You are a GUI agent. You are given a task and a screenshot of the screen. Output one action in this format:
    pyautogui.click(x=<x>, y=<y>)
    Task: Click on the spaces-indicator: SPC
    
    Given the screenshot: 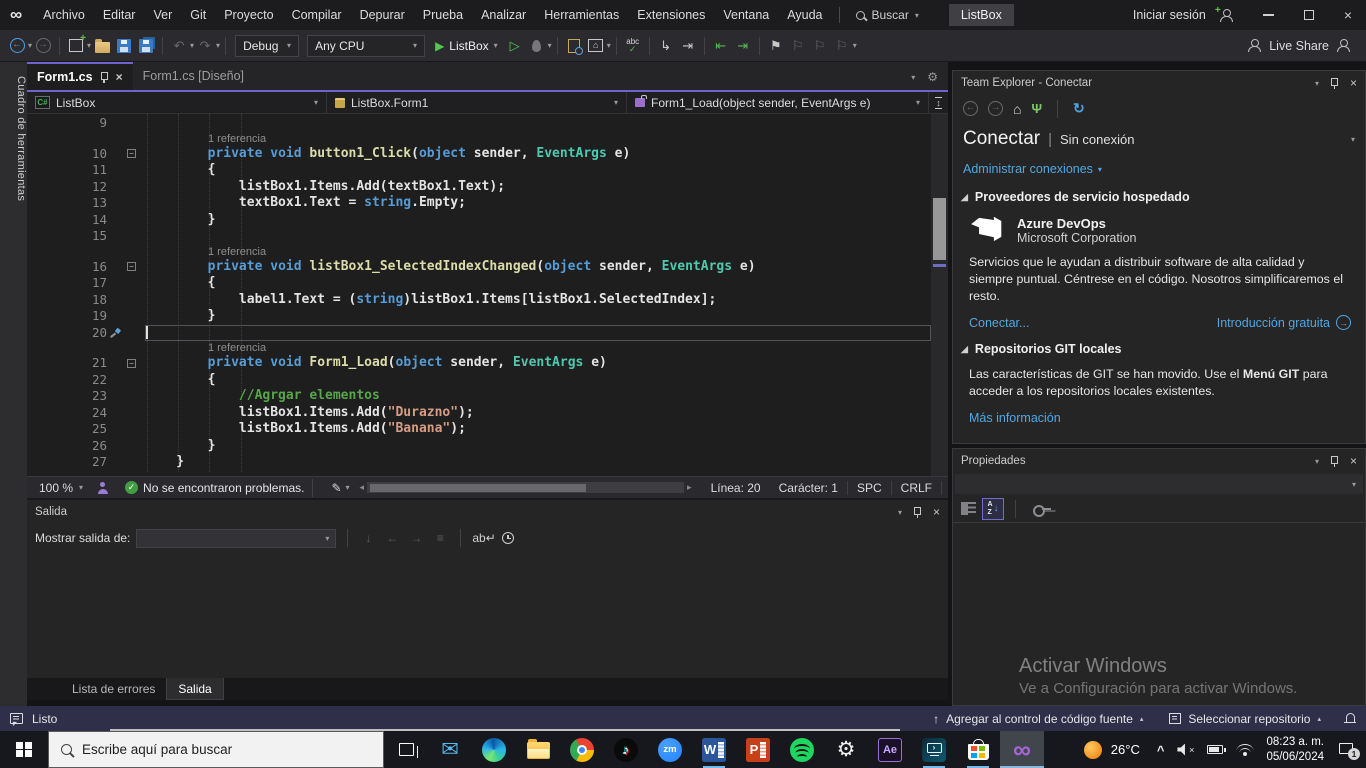 What is the action you would take?
    pyautogui.click(x=868, y=487)
    